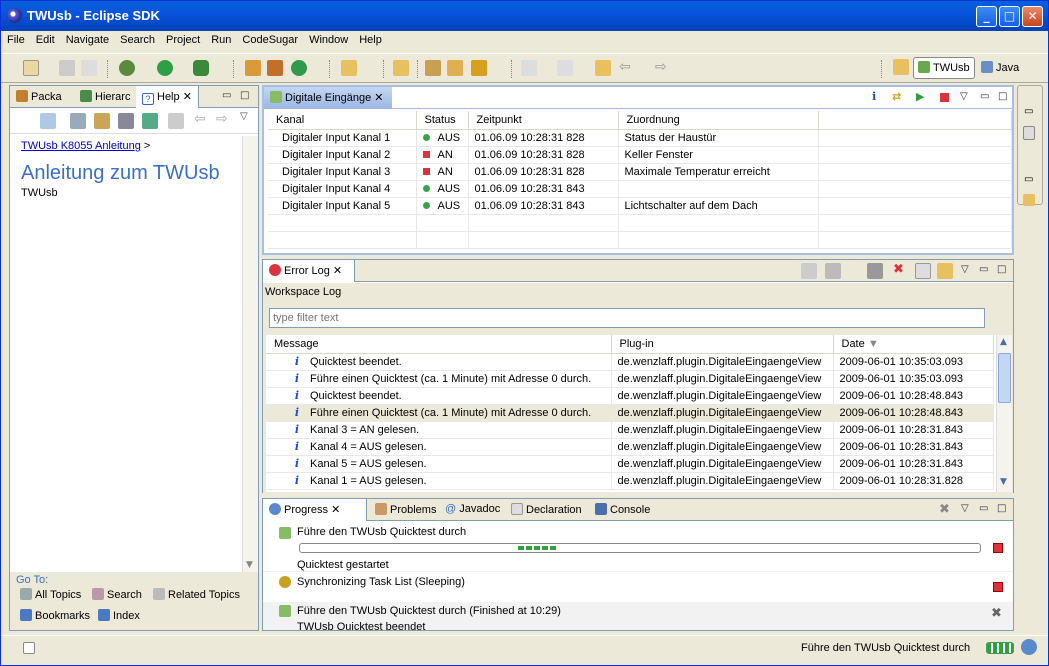 Image resolution: width=1049 pixels, height=666 pixels. What do you see at coordinates (405, 510) in the screenshot?
I see `tab-problems: Problems` at bounding box center [405, 510].